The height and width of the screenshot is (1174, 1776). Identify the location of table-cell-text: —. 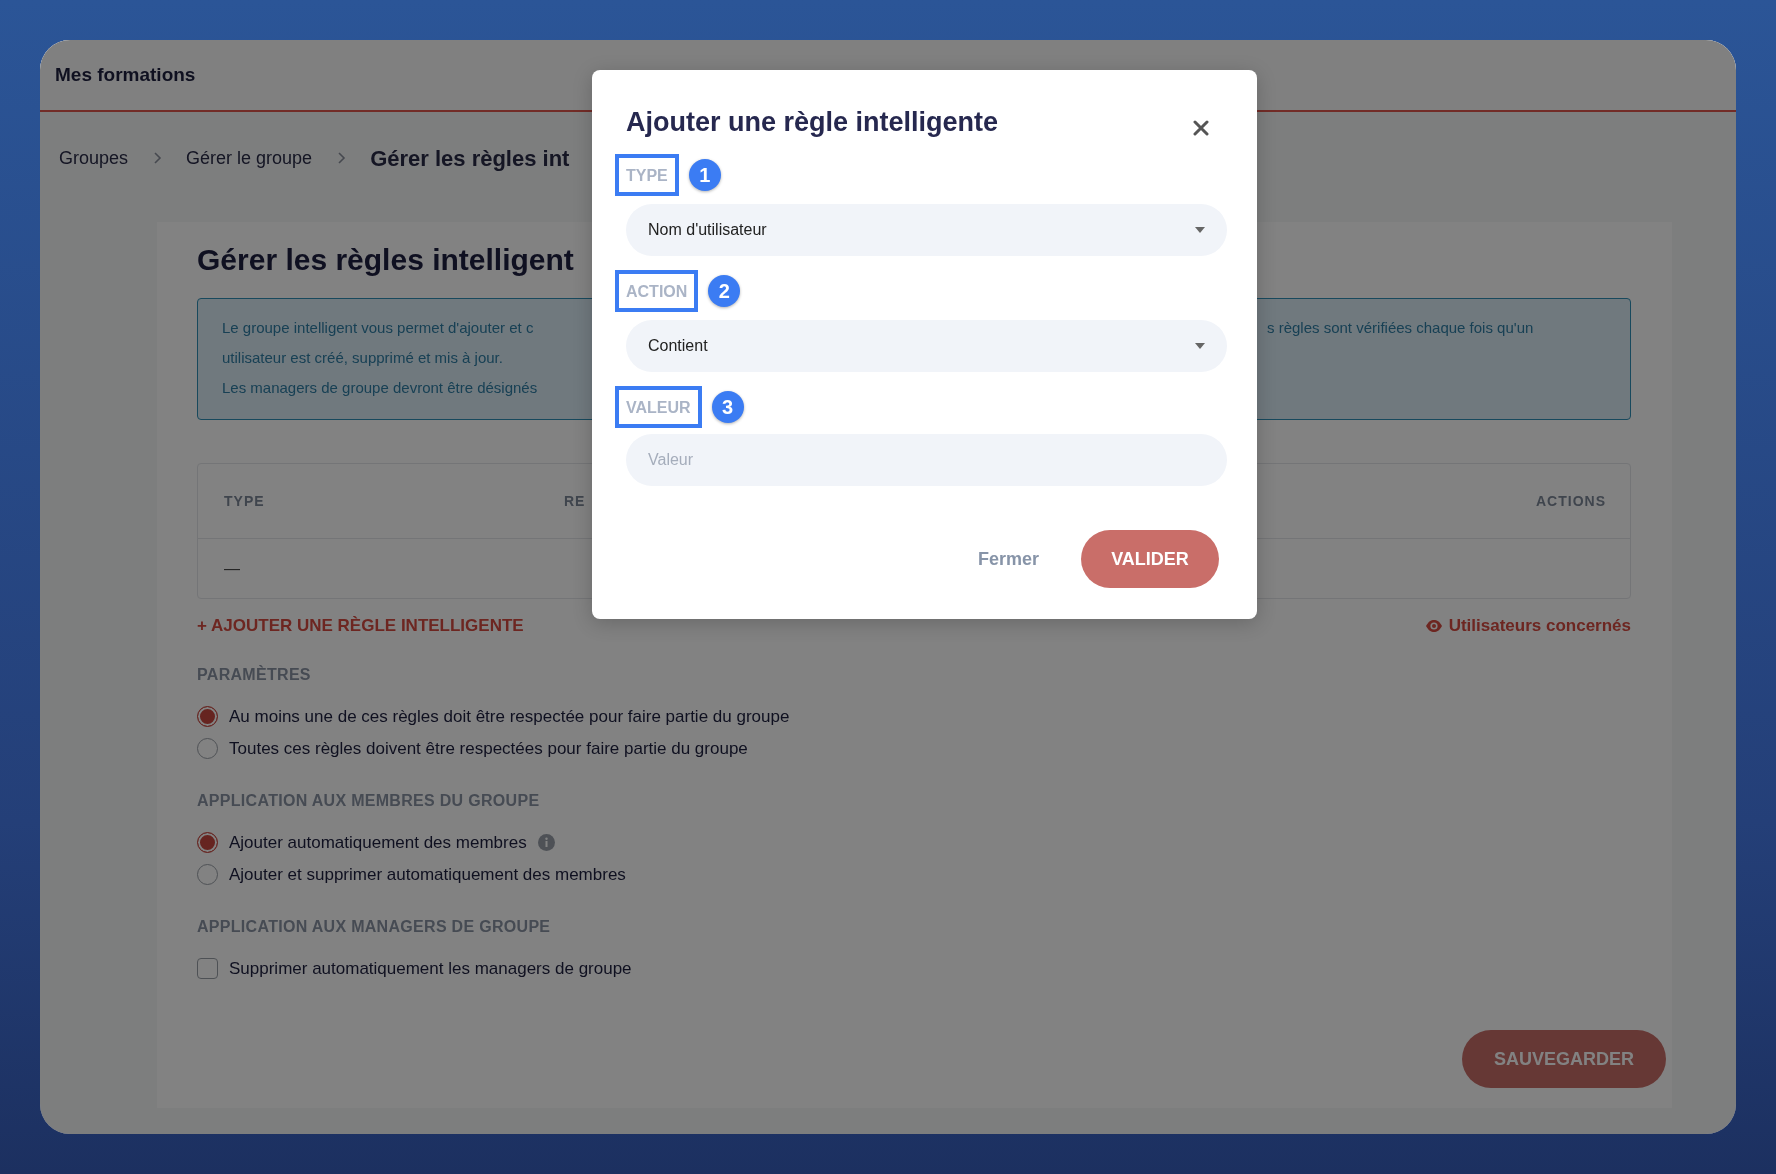
(232, 568).